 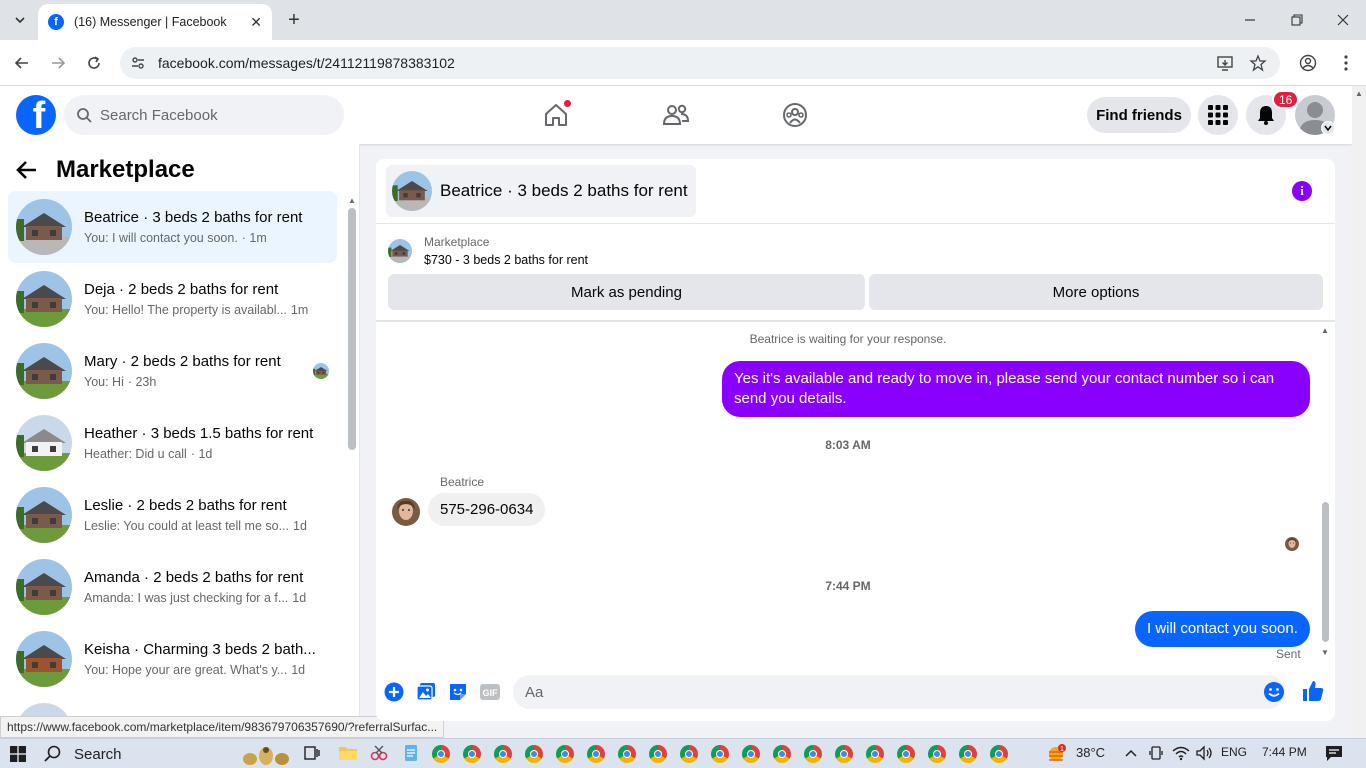 What do you see at coordinates (22, 63) in the screenshot?
I see `back-button` at bounding box center [22, 63].